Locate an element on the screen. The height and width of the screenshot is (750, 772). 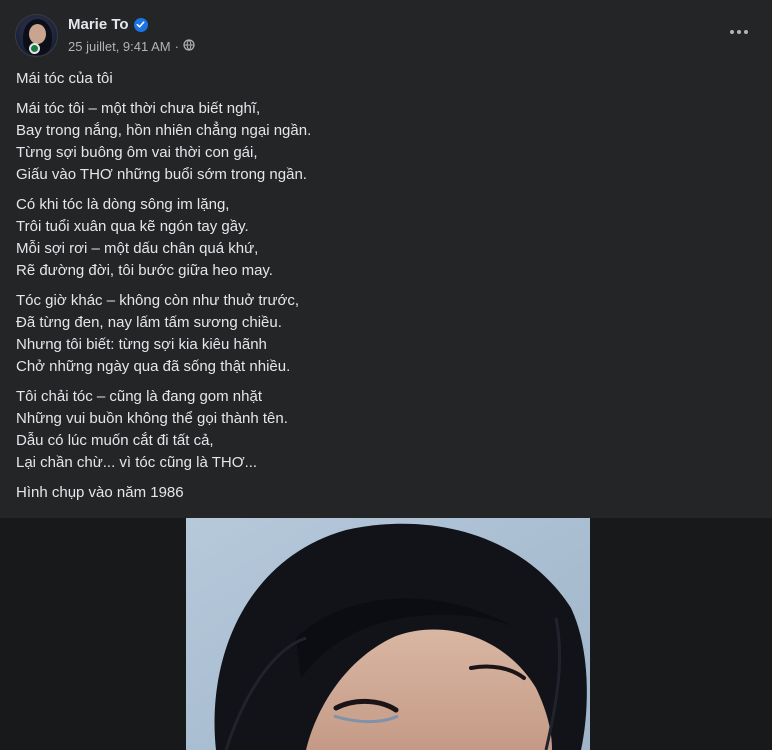
post-timestamp: 25 juillet, 9:41 AM is located at coordinates (119, 46).